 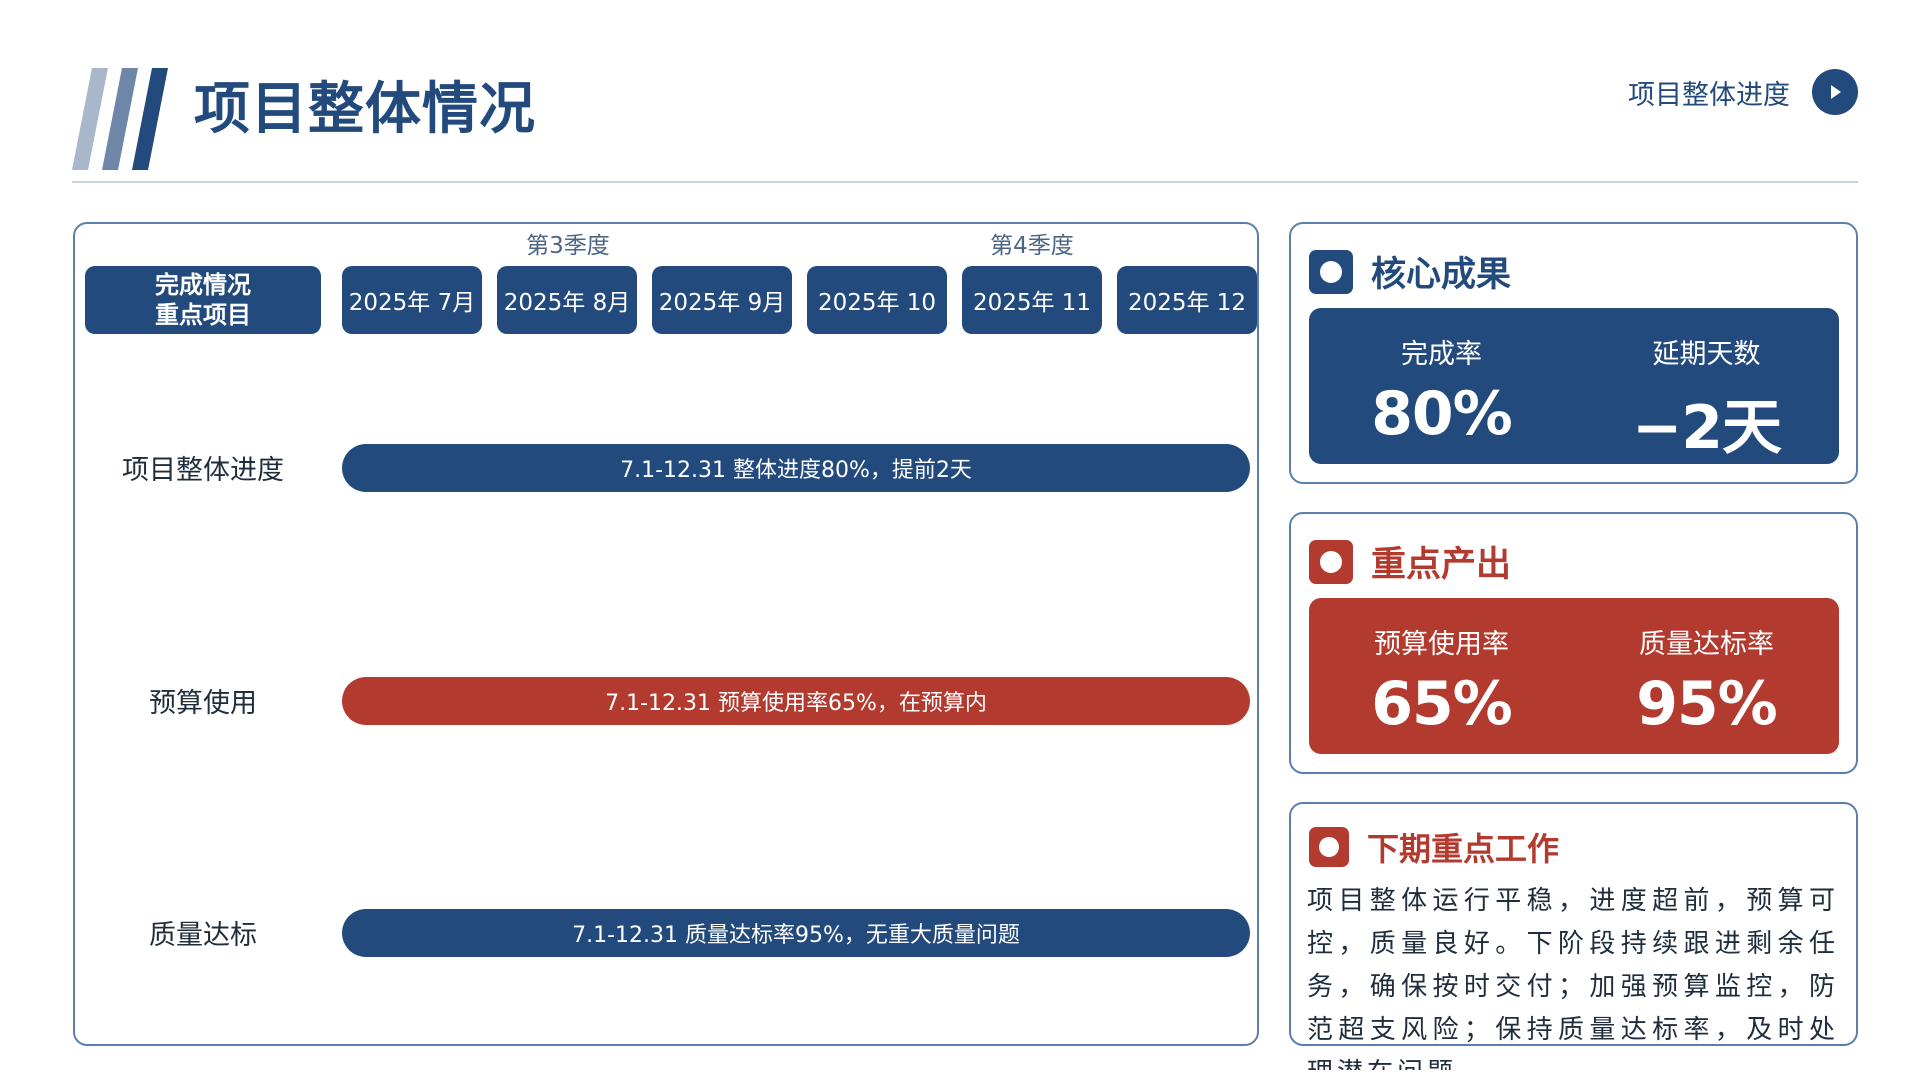 What do you see at coordinates (120, 119) in the screenshot?
I see `title-stripes-decoration` at bounding box center [120, 119].